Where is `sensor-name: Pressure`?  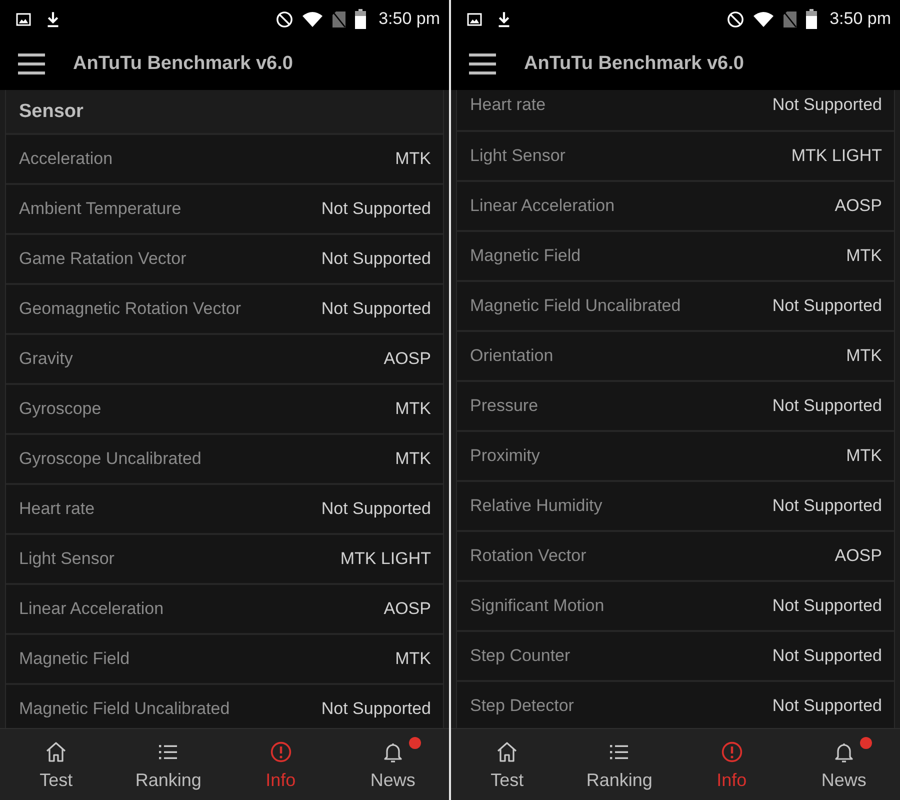 sensor-name: Pressure is located at coordinates (504, 406).